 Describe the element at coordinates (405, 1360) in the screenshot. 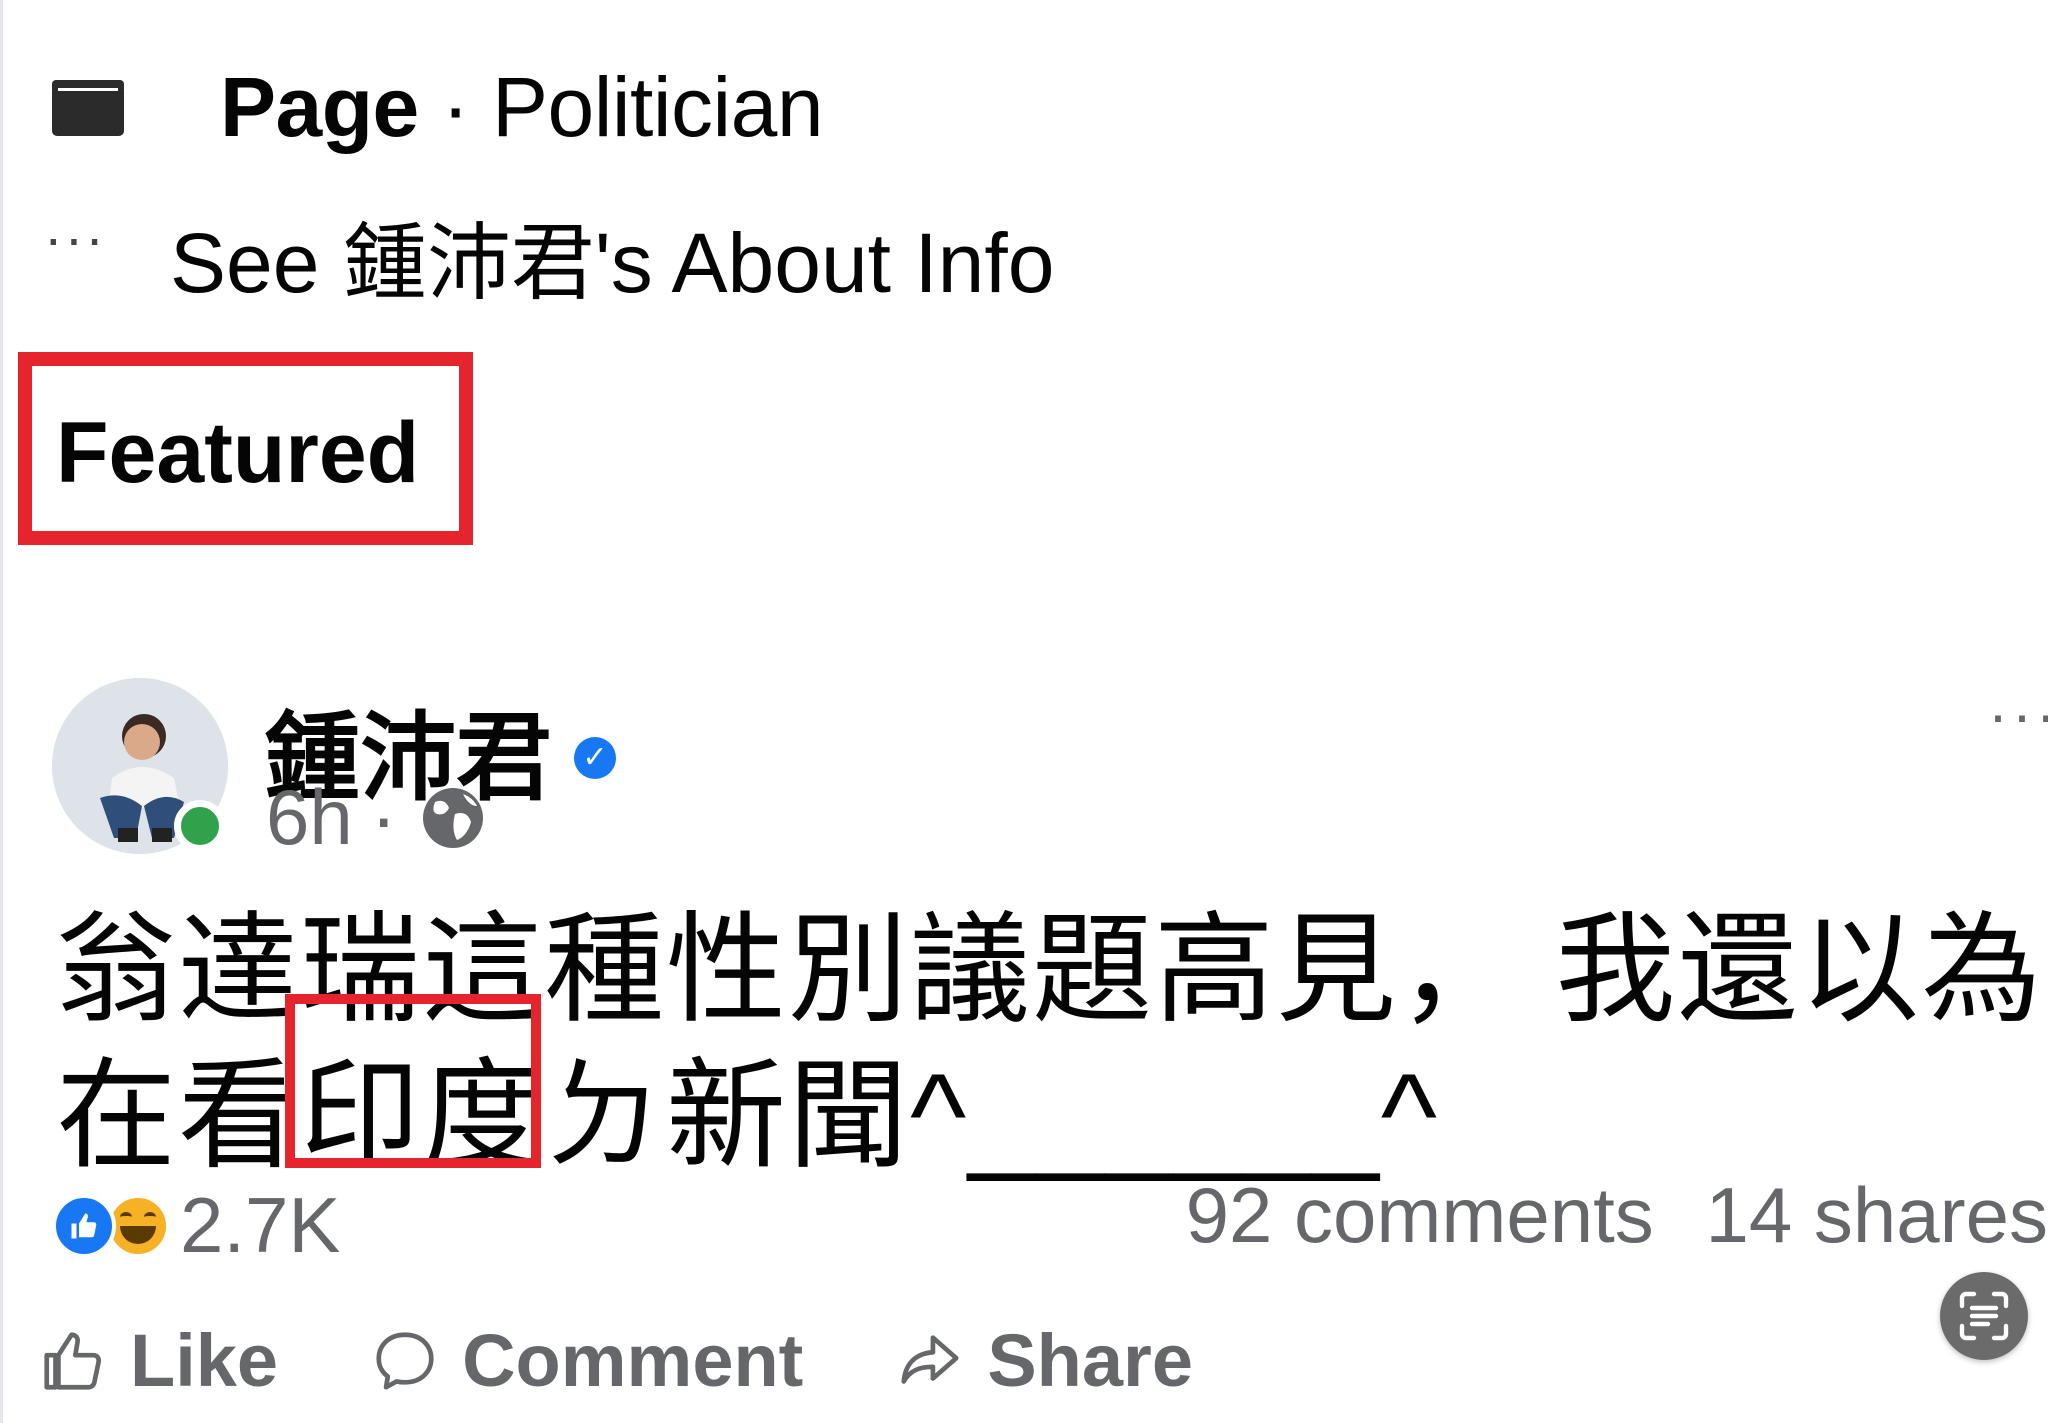

I see `comment-bubble-icon` at that location.